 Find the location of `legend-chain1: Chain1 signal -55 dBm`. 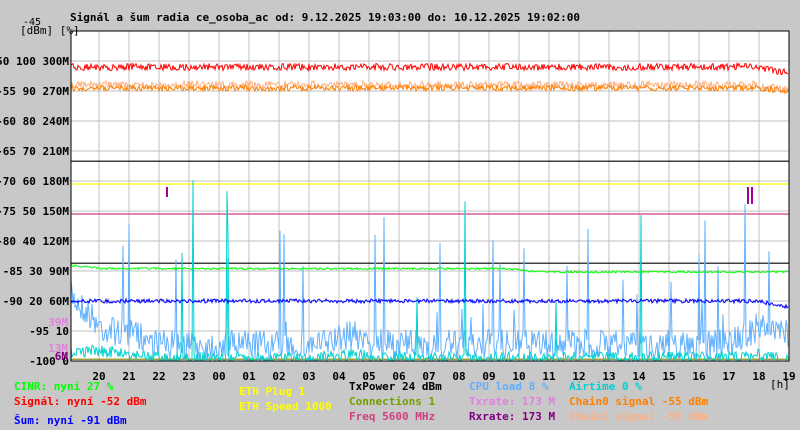

legend-chain1: Chain1 signal -55 dBm is located at coordinates (639, 416).